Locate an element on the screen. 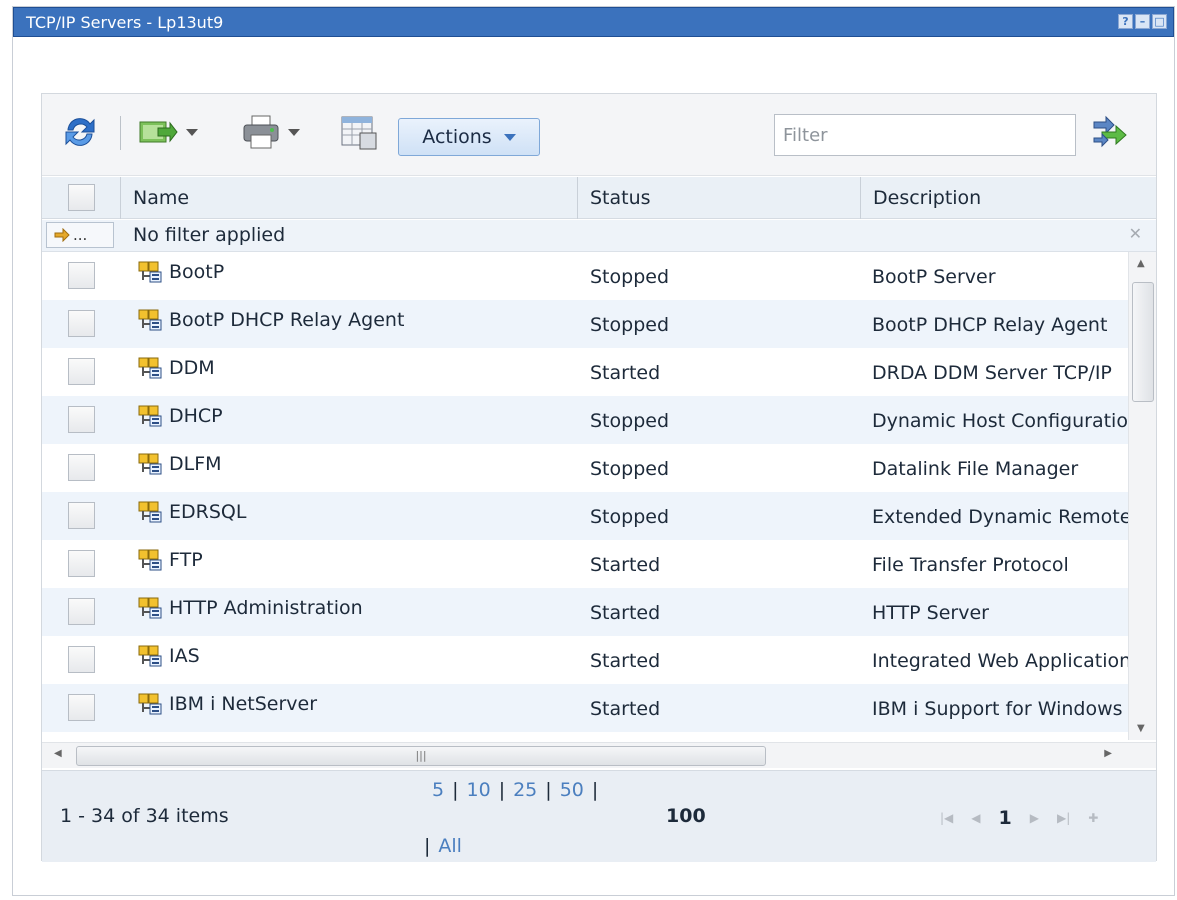 Image resolution: width=1177 pixels, height=900 pixels. page-size-all: All is located at coordinates (450, 846).